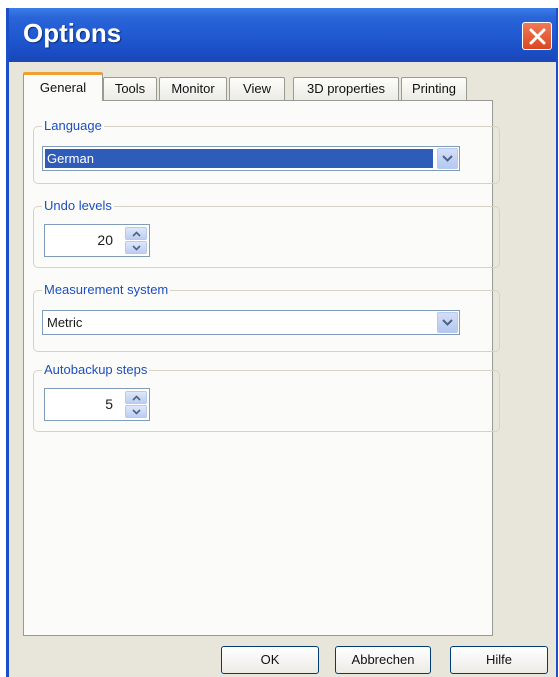 Image resolution: width=559 pixels, height=677 pixels. Describe the element at coordinates (72, 33) in the screenshot. I see `window-title: Options` at that location.